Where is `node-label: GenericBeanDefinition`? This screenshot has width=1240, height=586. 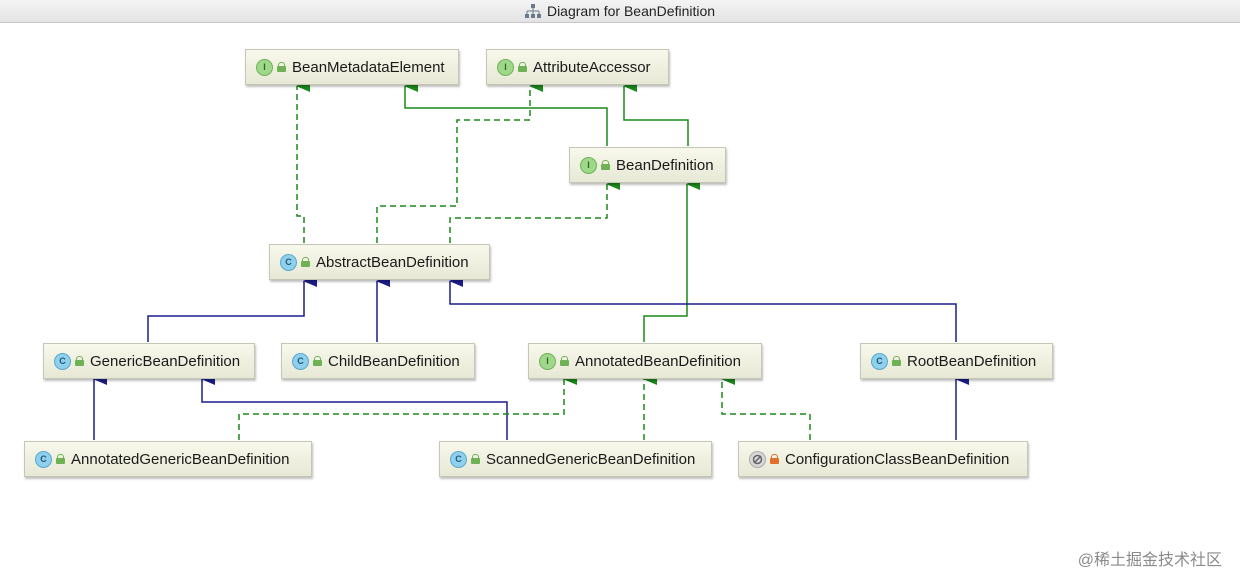
node-label: GenericBeanDefinition is located at coordinates (165, 361).